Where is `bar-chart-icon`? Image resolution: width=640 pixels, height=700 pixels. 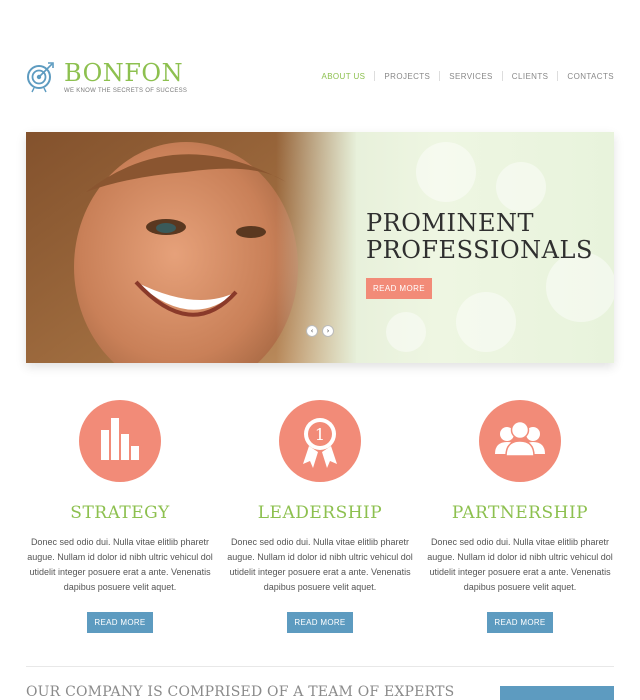 bar-chart-icon is located at coordinates (120, 439).